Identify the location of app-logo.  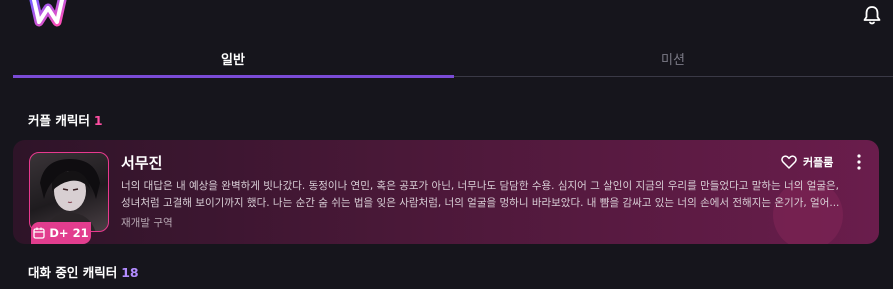
(48, 15).